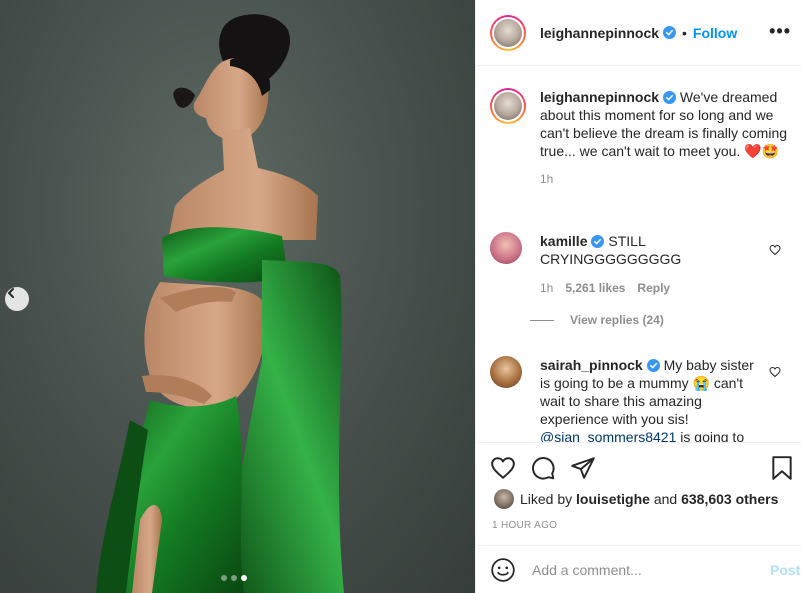  Describe the element at coordinates (701, 383) in the screenshot. I see `comment-emoji: 😭` at that location.